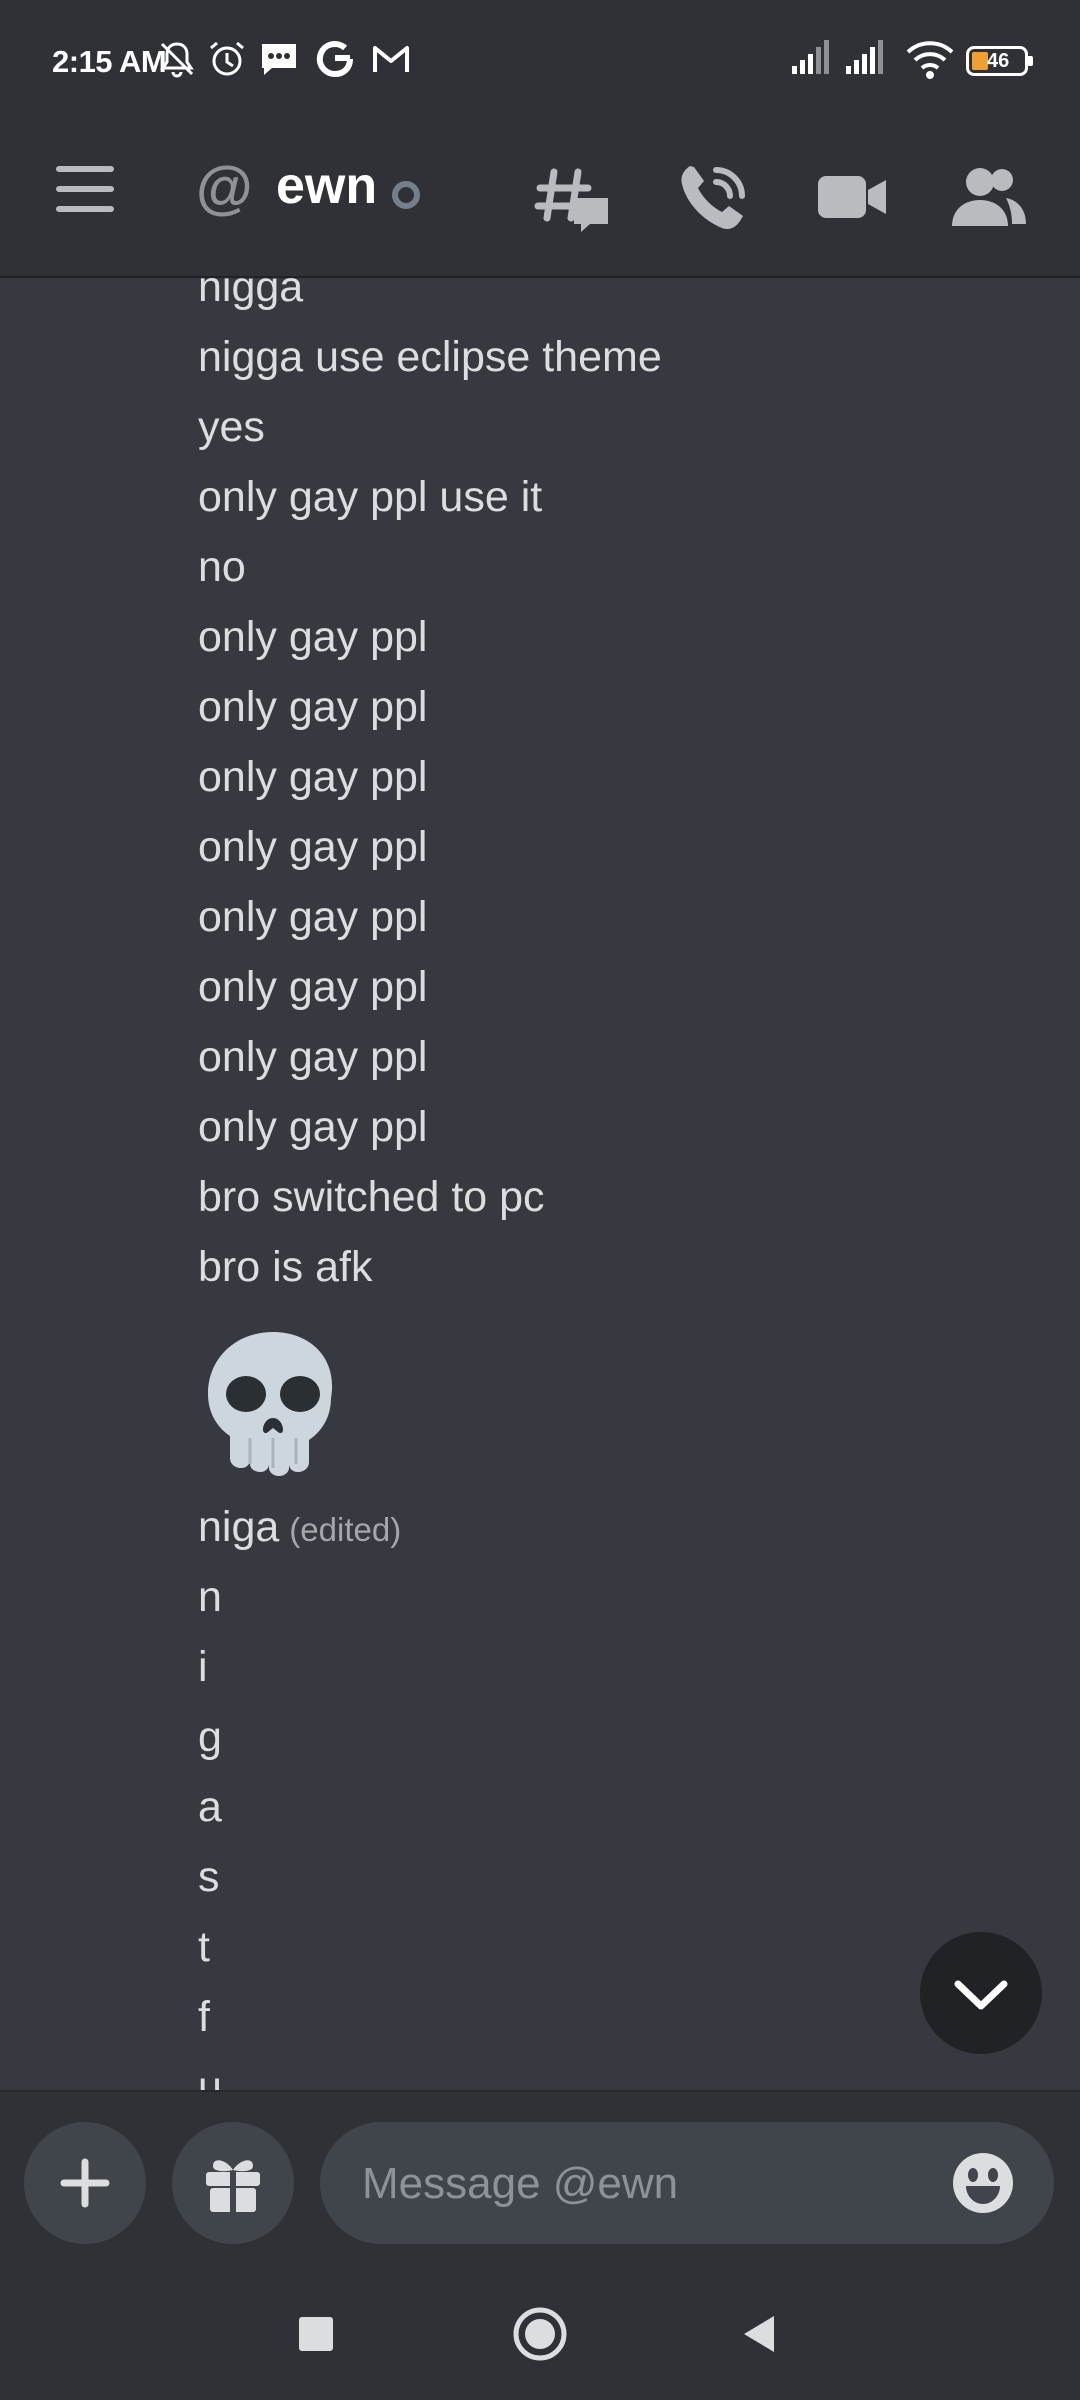  Describe the element at coordinates (430, 497) in the screenshot. I see `message: only gay ppl use it` at that location.